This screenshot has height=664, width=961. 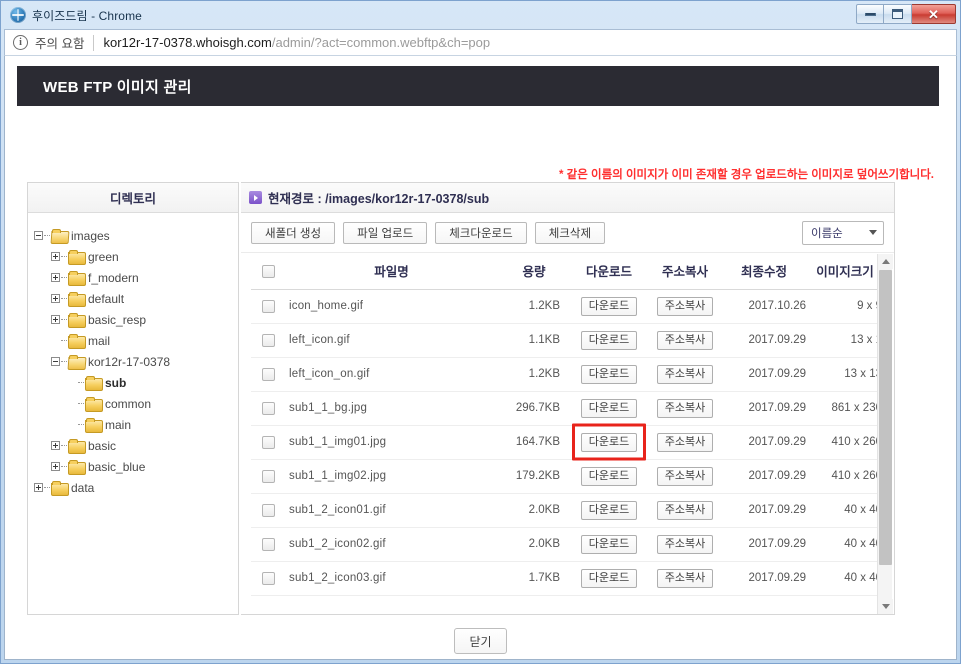 I want to click on tree-item-common: common, so click(x=136, y=403).